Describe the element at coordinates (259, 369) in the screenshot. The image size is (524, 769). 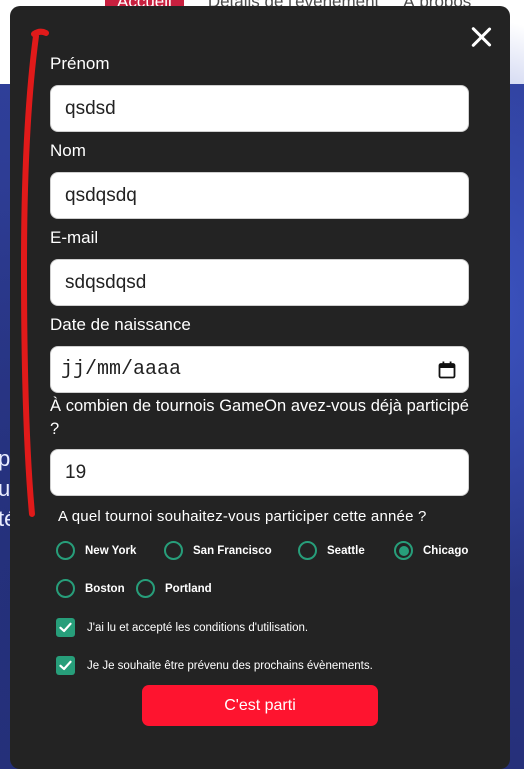
I see `birthdate-input: jj/mm/aaaa` at that location.